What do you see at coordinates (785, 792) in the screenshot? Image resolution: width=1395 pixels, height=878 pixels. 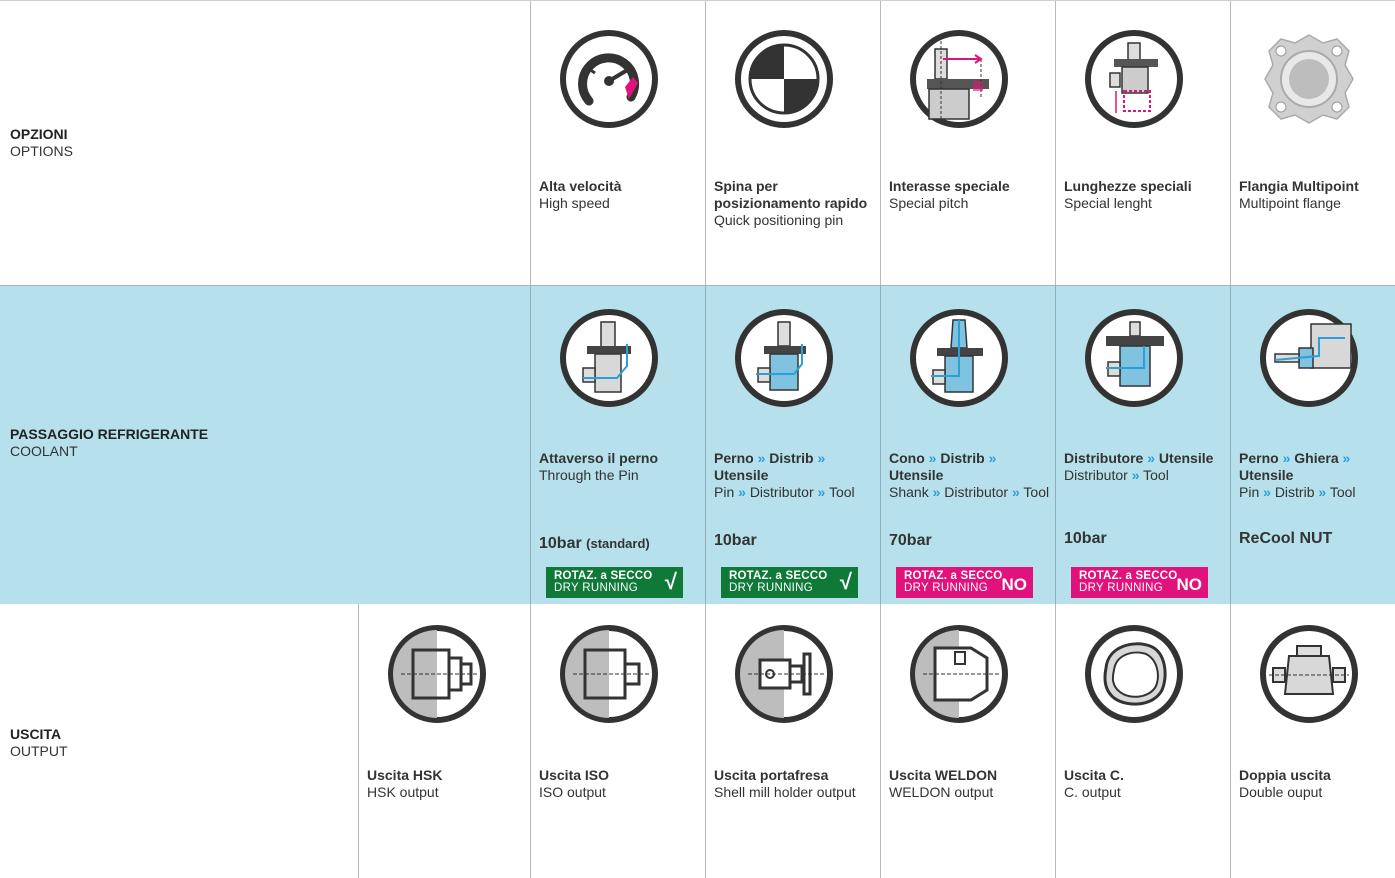 I see `output-label-en: Shell mill holder output` at bounding box center [785, 792].